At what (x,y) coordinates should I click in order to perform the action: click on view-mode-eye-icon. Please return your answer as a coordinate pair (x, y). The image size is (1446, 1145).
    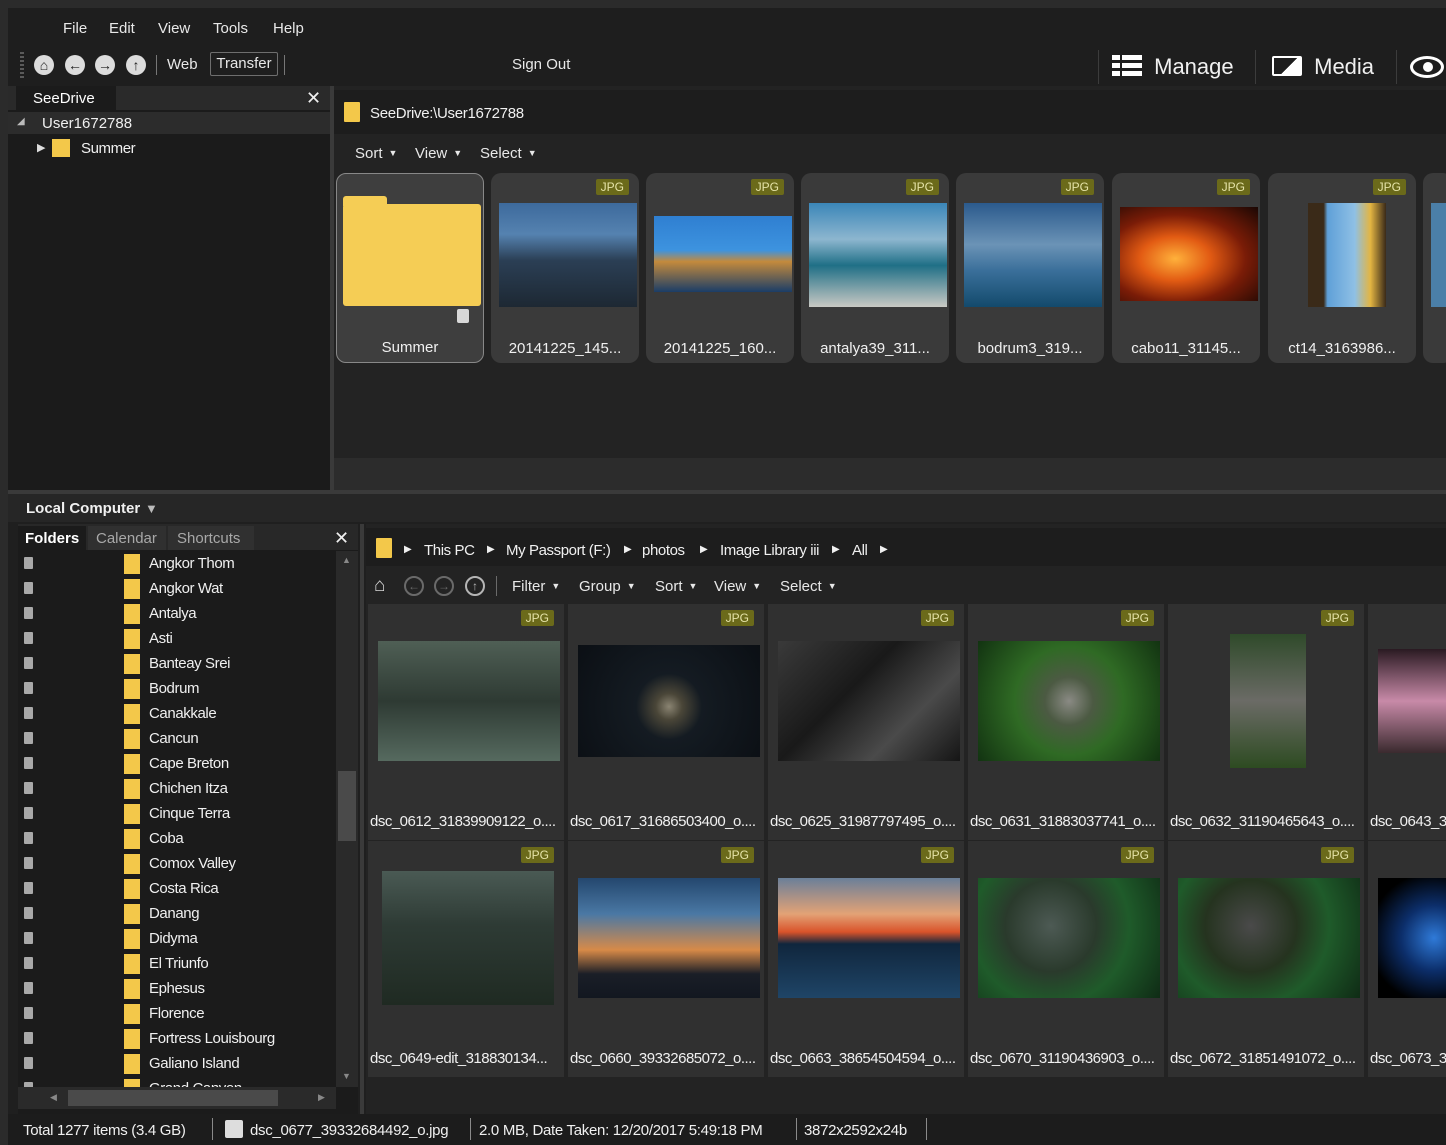
    Looking at the image, I should click on (1427, 67).